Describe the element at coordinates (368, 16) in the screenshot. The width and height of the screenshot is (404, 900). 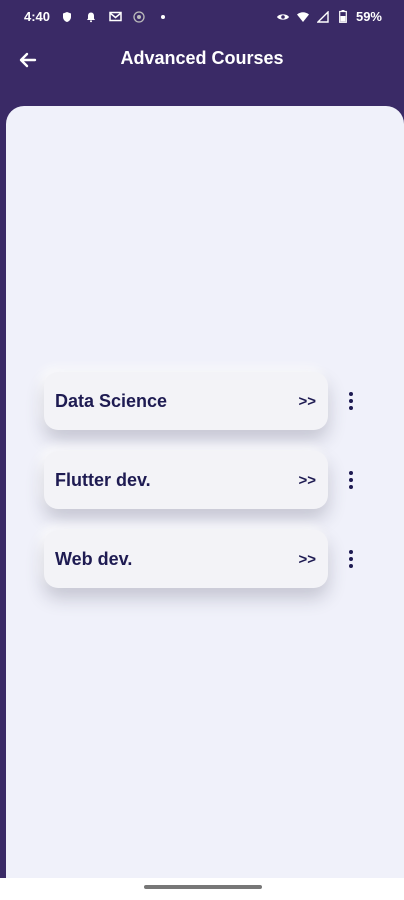
I see `battery-percent: 59%` at that location.